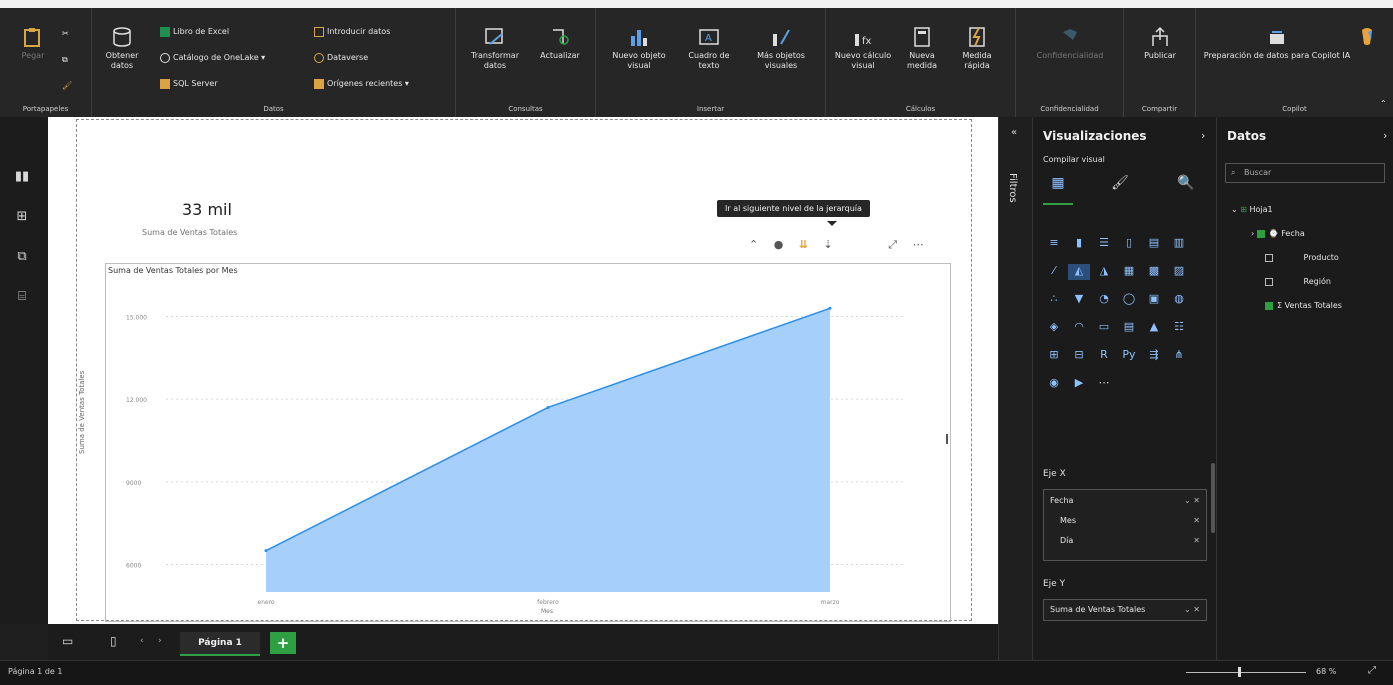 The image size is (1393, 685). Describe the element at coordinates (1154, 356) in the screenshot. I see `key-influencers-icon: ⇶` at that location.